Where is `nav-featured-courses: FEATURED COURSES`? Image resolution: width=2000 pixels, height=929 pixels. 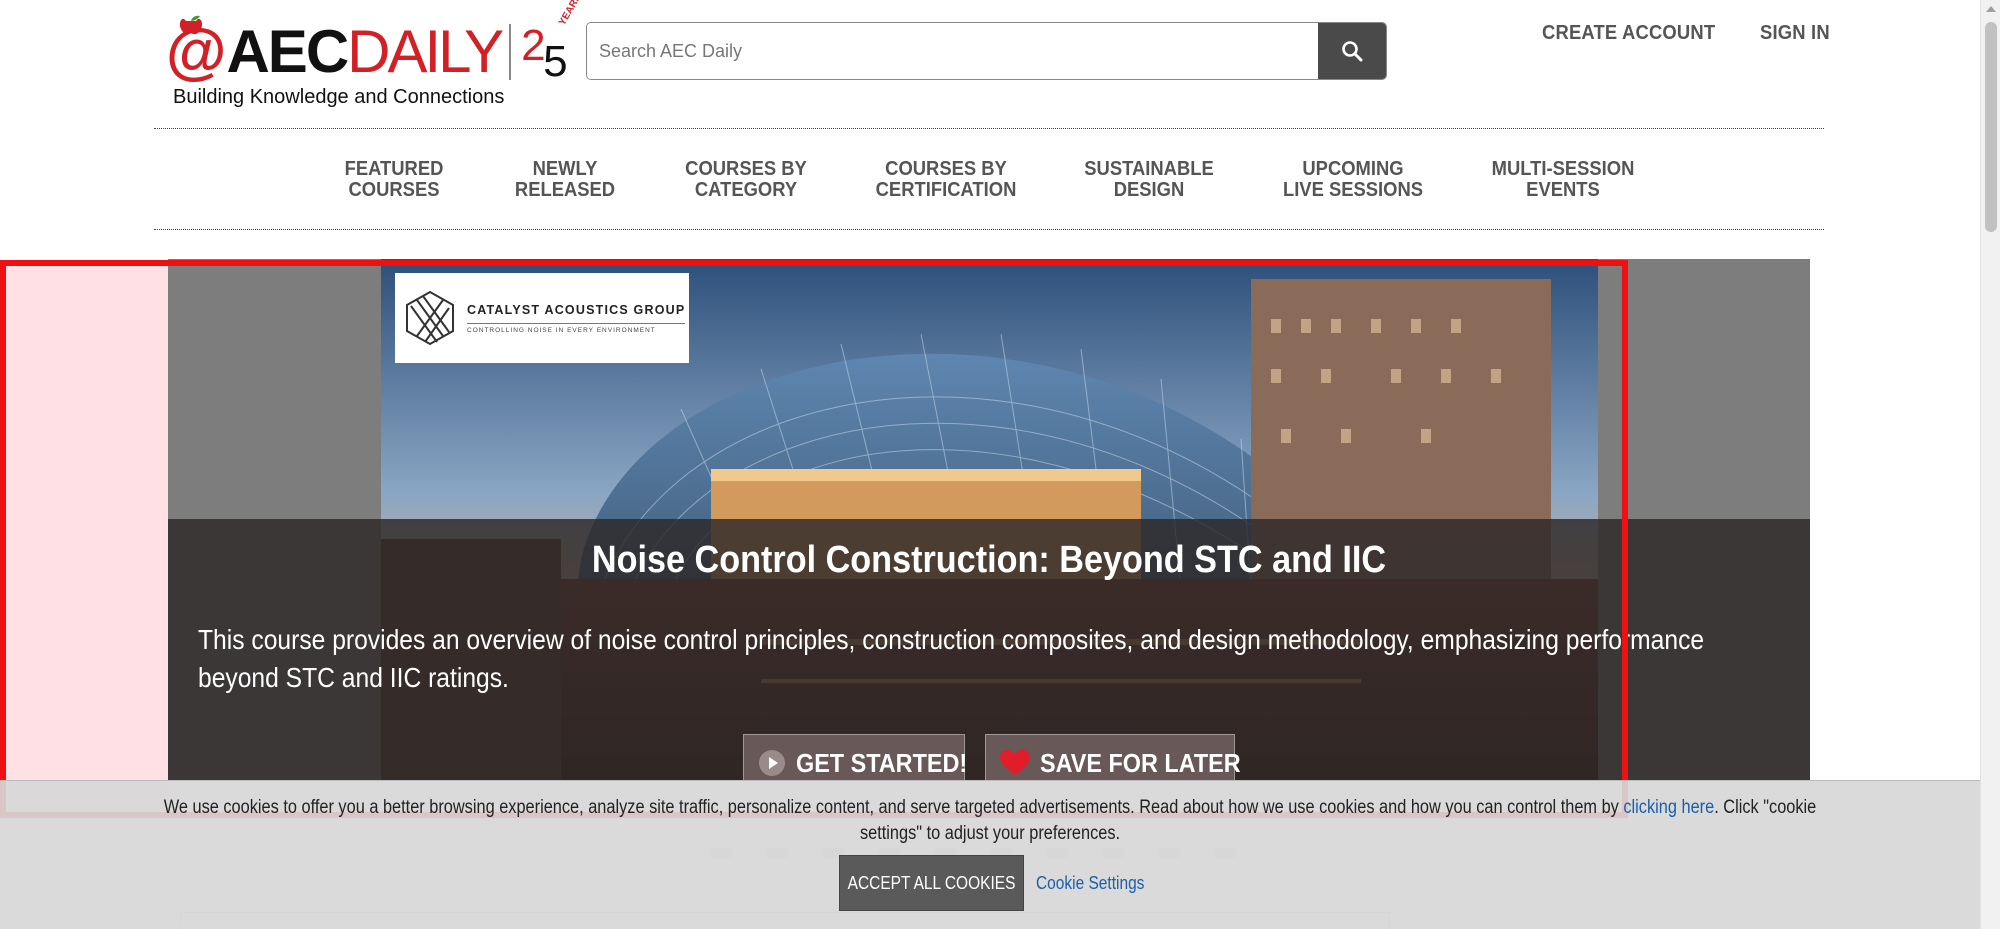 nav-featured-courses: FEATURED COURSES is located at coordinates (394, 180).